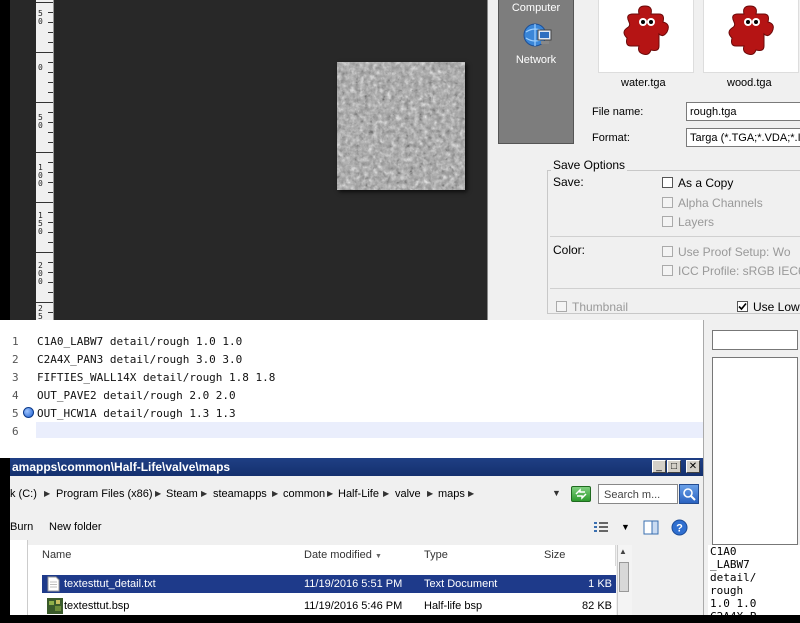 The image size is (800, 623). What do you see at coordinates (568, 182) in the screenshot?
I see `save-label: Save:` at bounding box center [568, 182].